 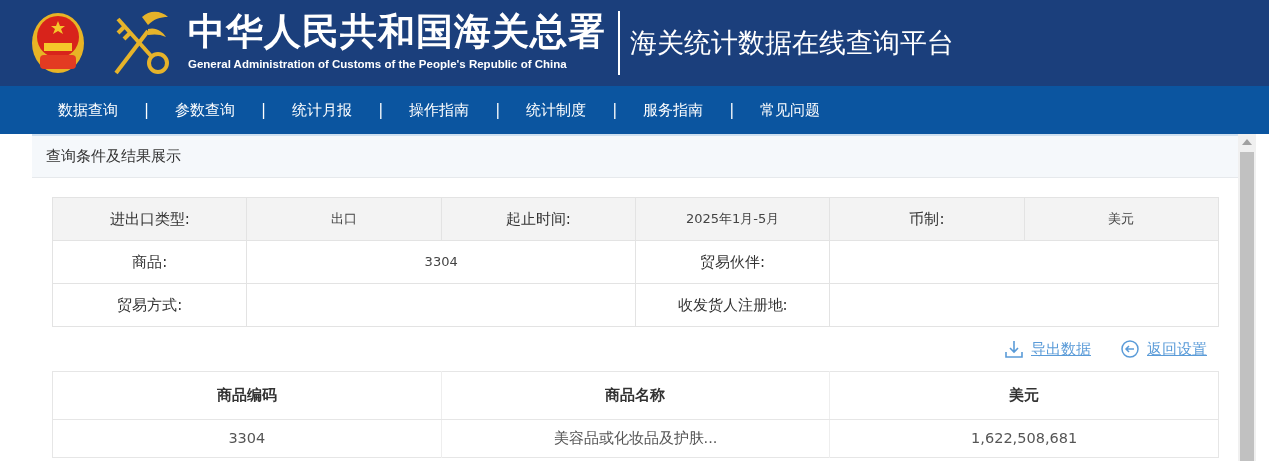 What do you see at coordinates (1024, 395) in the screenshot?
I see `column-header: 美元` at bounding box center [1024, 395].